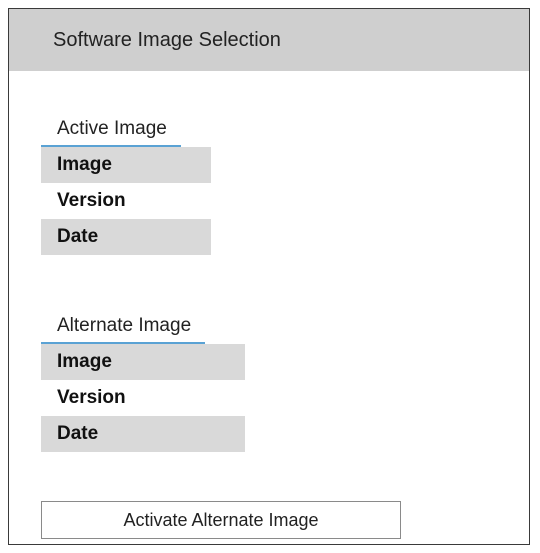 This screenshot has height=553, width=540. Describe the element at coordinates (126, 237) in the screenshot. I see `active-date-label: Date` at that location.